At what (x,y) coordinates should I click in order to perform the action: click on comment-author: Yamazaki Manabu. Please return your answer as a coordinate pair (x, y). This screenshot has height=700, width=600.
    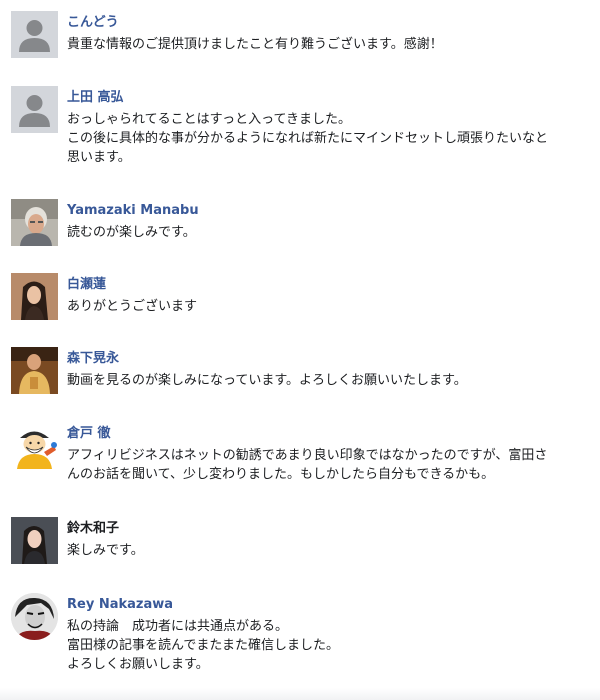
    Looking at the image, I should click on (133, 211).